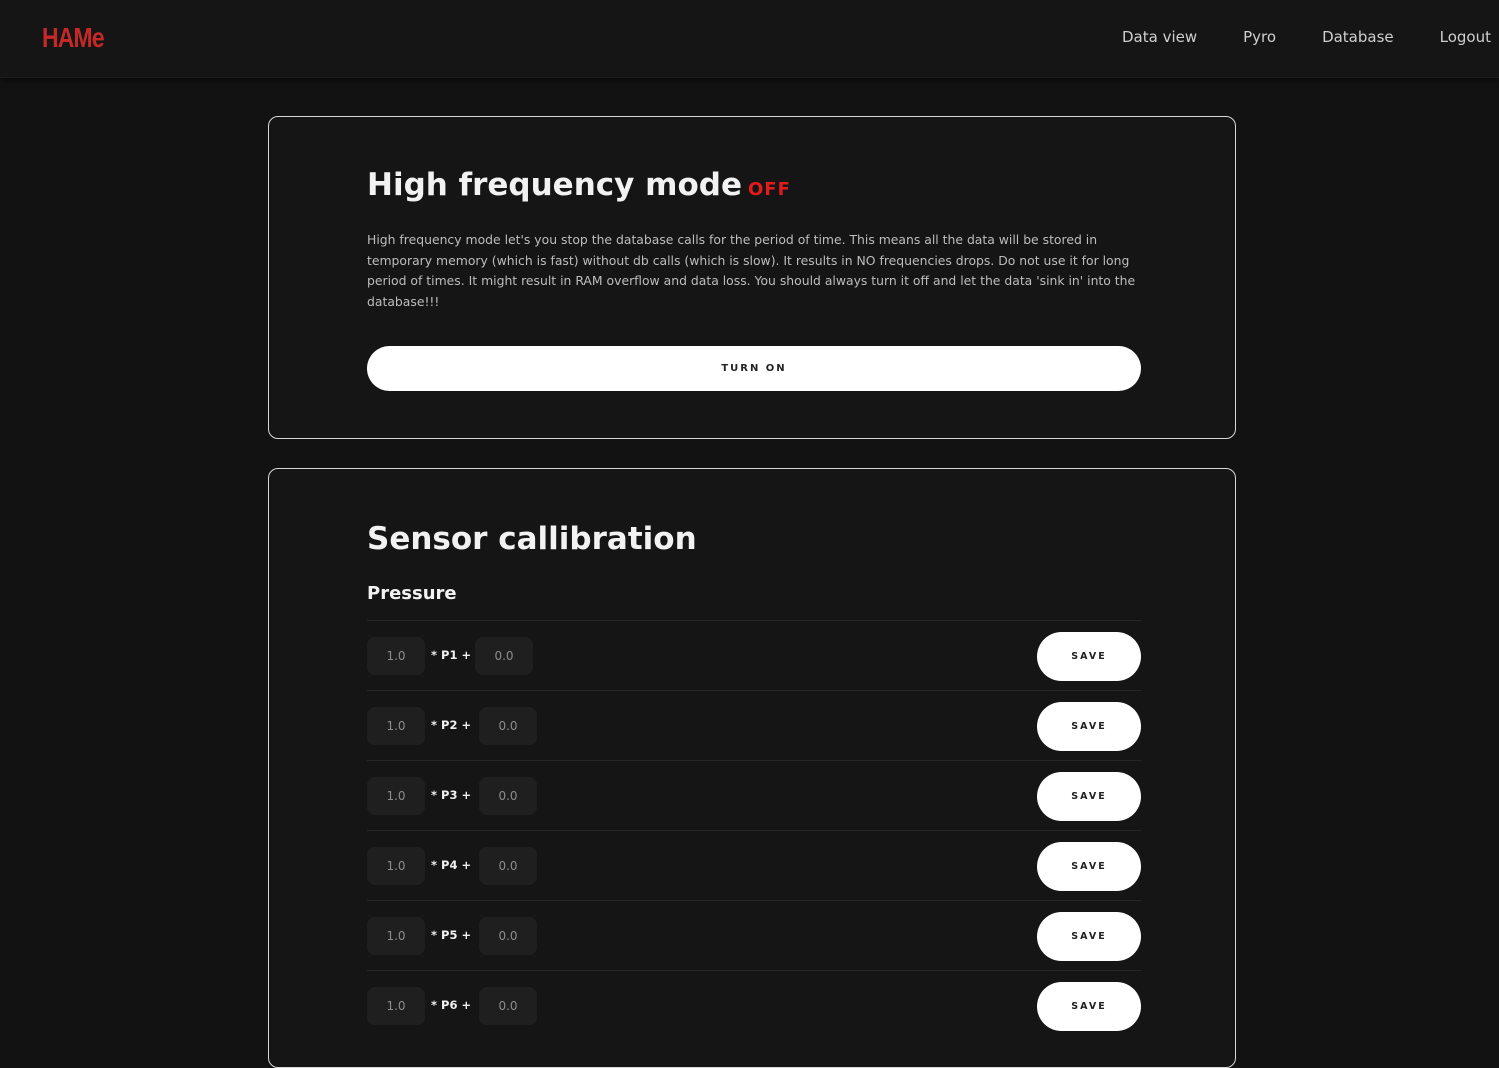 The width and height of the screenshot is (1499, 1068). I want to click on offset-input-p3, so click(508, 796).